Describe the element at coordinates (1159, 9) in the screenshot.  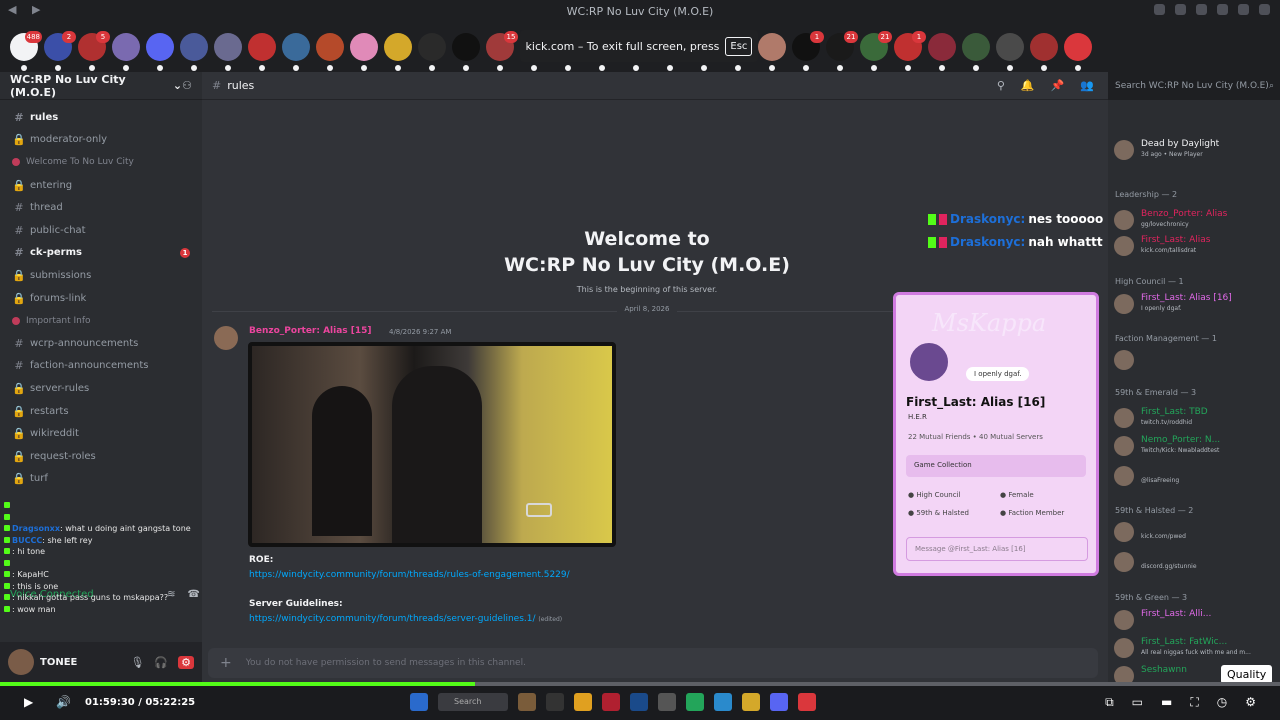
I see `inbox-icon` at that location.